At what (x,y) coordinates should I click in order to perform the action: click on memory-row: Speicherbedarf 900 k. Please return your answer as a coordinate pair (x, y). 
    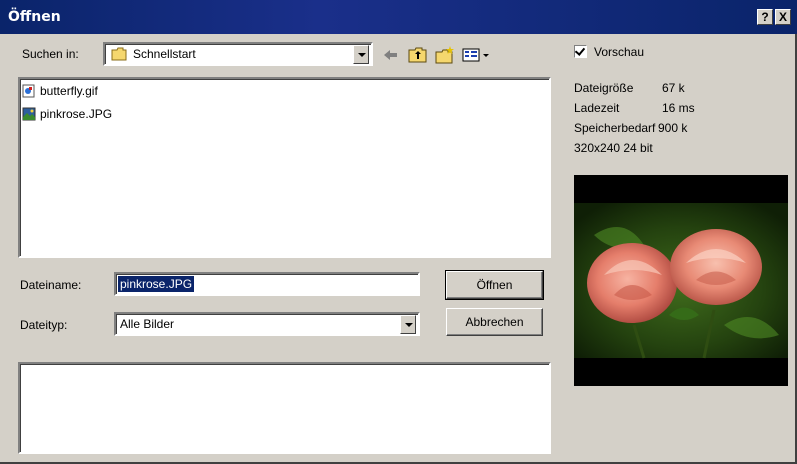
    Looking at the image, I should click on (630, 128).